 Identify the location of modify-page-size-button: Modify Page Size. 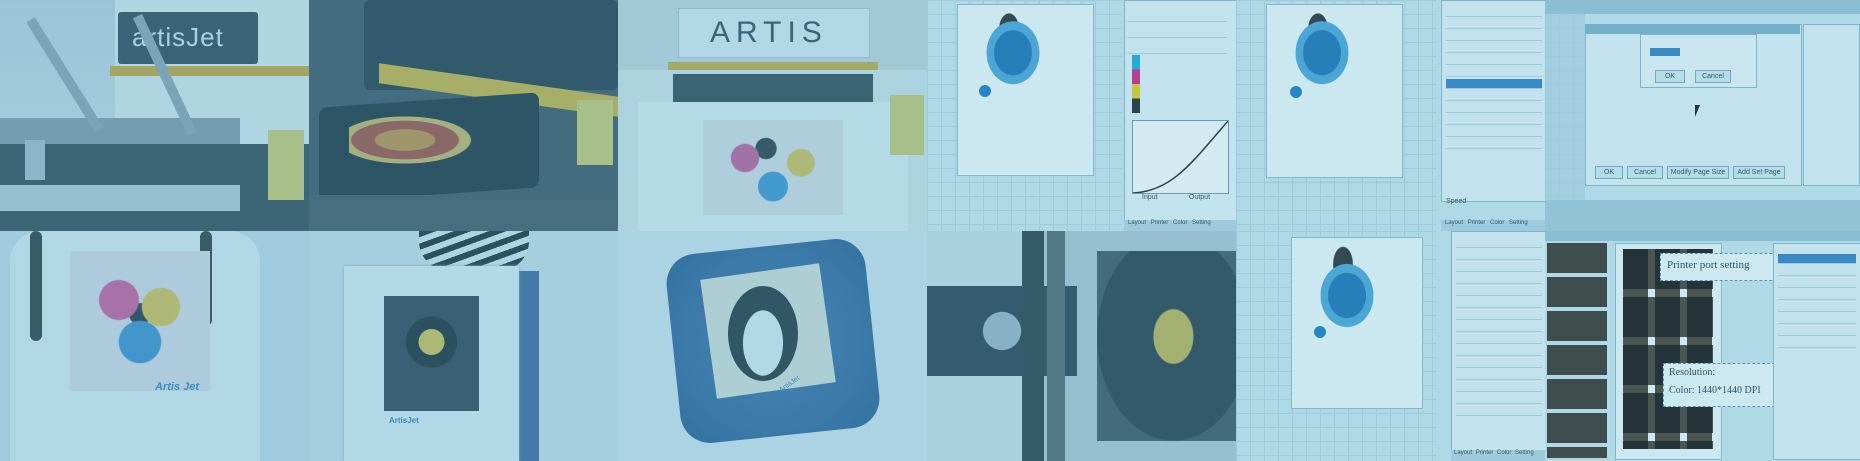
(1698, 172).